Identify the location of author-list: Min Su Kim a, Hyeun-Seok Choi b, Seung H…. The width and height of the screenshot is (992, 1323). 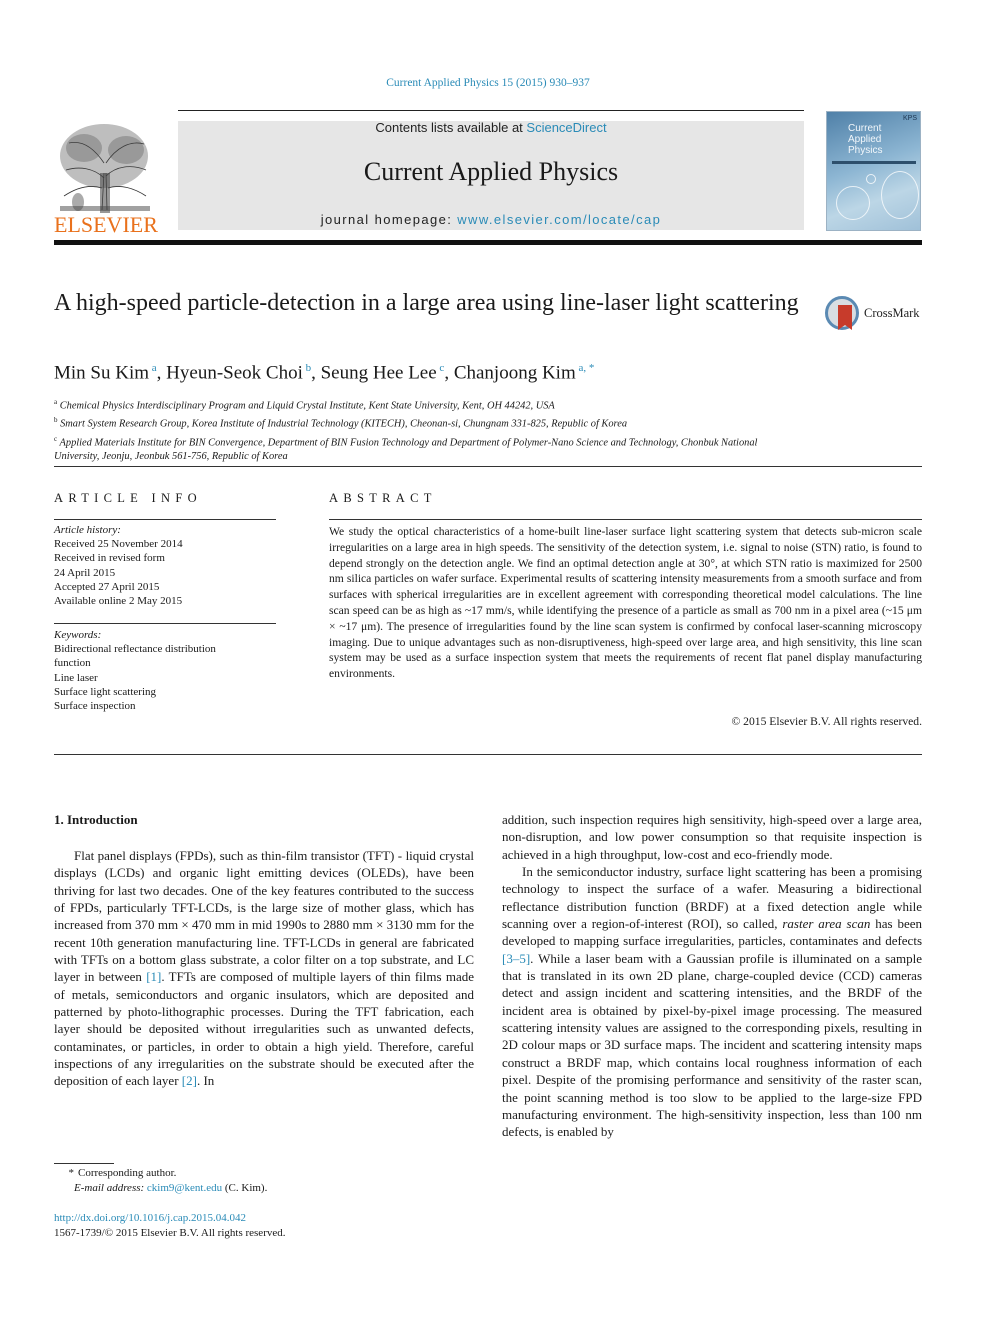
(324, 373).